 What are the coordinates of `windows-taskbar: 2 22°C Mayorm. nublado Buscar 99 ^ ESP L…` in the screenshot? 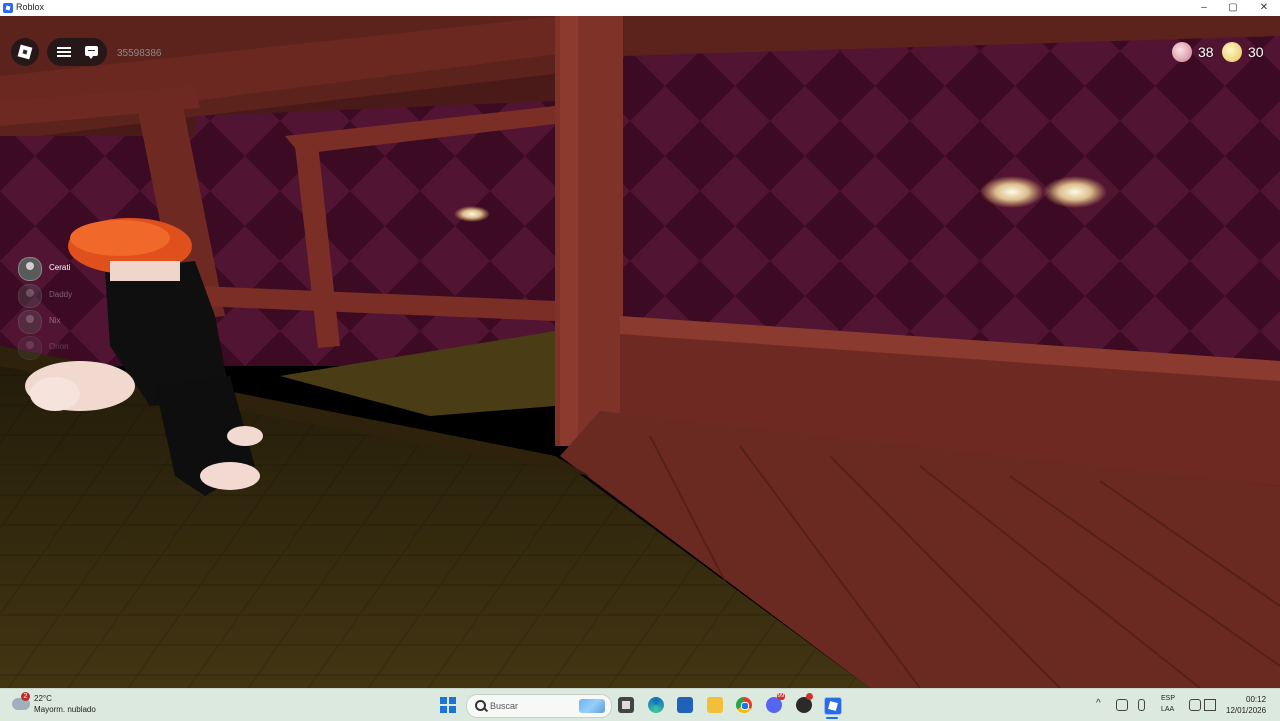 It's located at (640, 704).